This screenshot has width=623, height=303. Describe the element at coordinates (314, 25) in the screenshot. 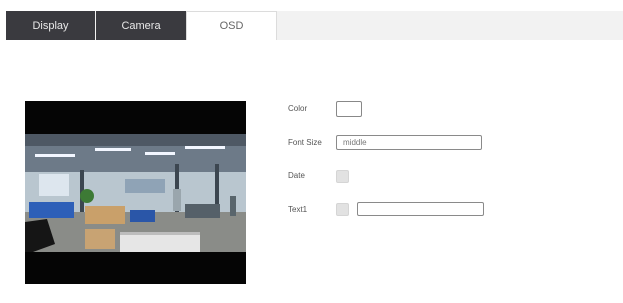

I see `tab-bar: Display Camera OSD` at that location.